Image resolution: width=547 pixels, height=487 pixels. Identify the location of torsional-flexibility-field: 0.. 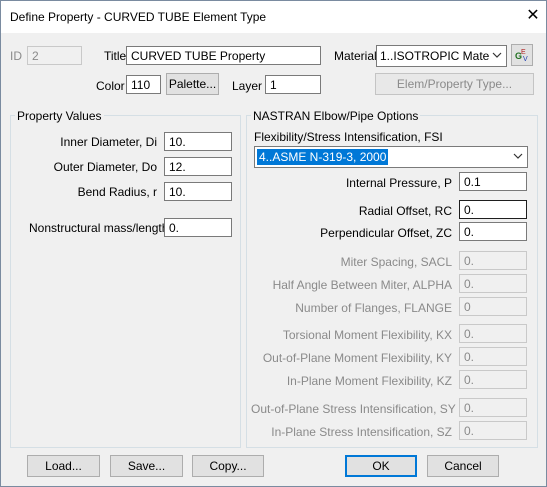
(493, 333).